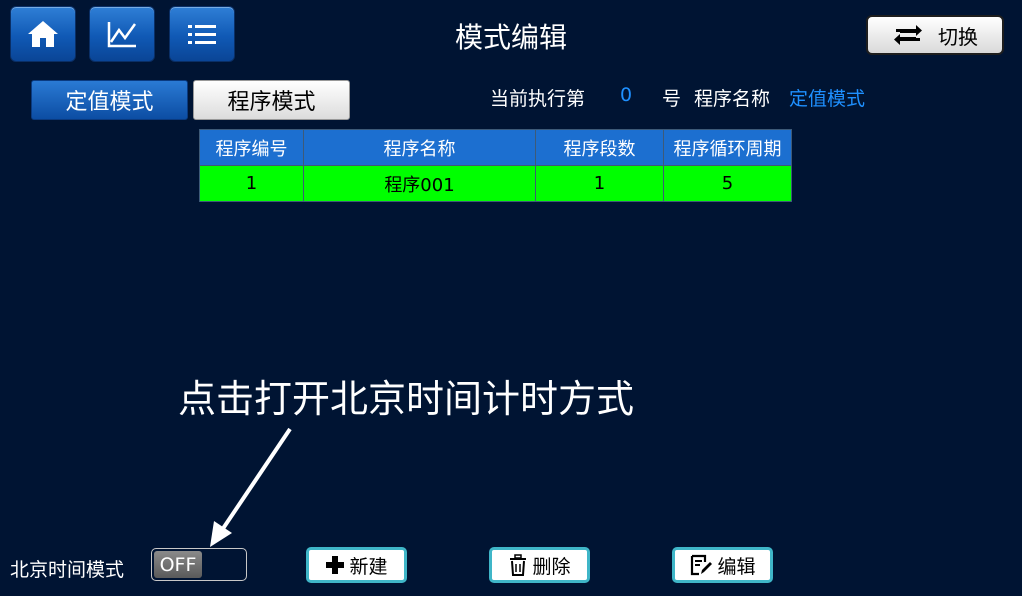 The width and height of the screenshot is (1022, 596). I want to click on new-button: 新建, so click(356, 565).